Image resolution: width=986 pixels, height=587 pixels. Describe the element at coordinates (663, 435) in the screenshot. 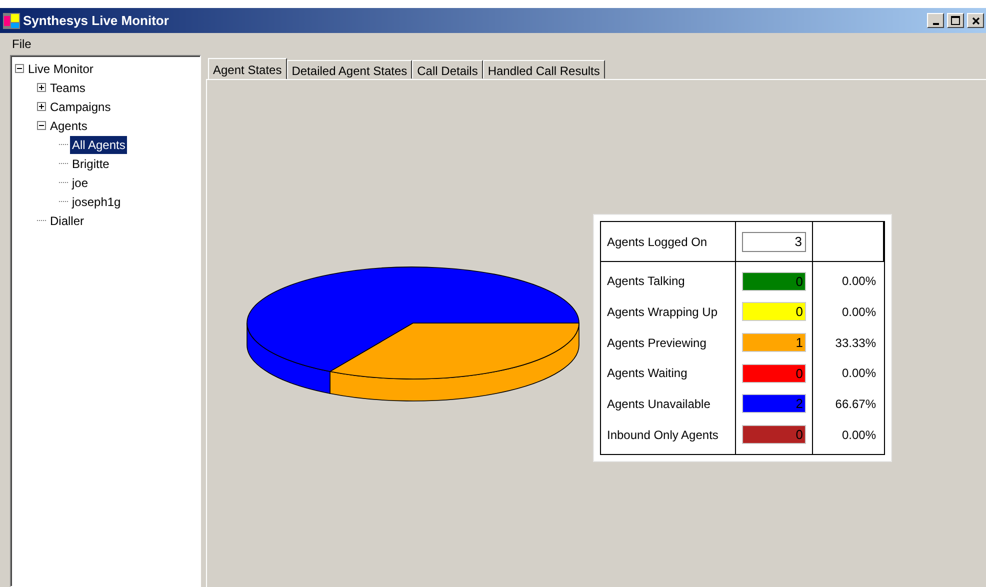

I see `stat-label: Inbound Only Agents` at that location.